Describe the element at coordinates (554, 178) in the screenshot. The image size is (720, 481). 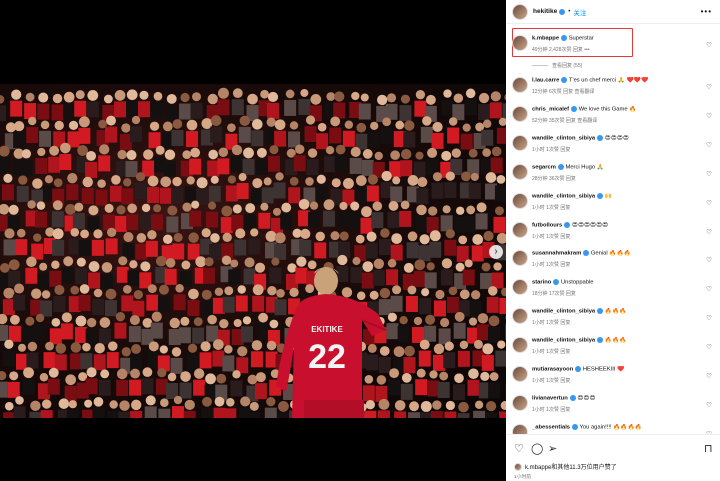
I see `comment-meta: 28分钟 36次赞 回复` at that location.